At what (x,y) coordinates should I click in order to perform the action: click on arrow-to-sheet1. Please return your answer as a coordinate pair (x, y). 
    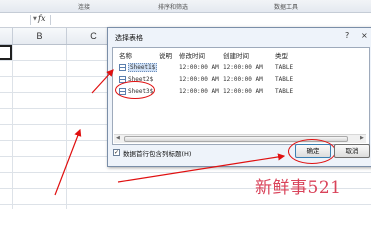
    Looking at the image, I should click on (102, 81).